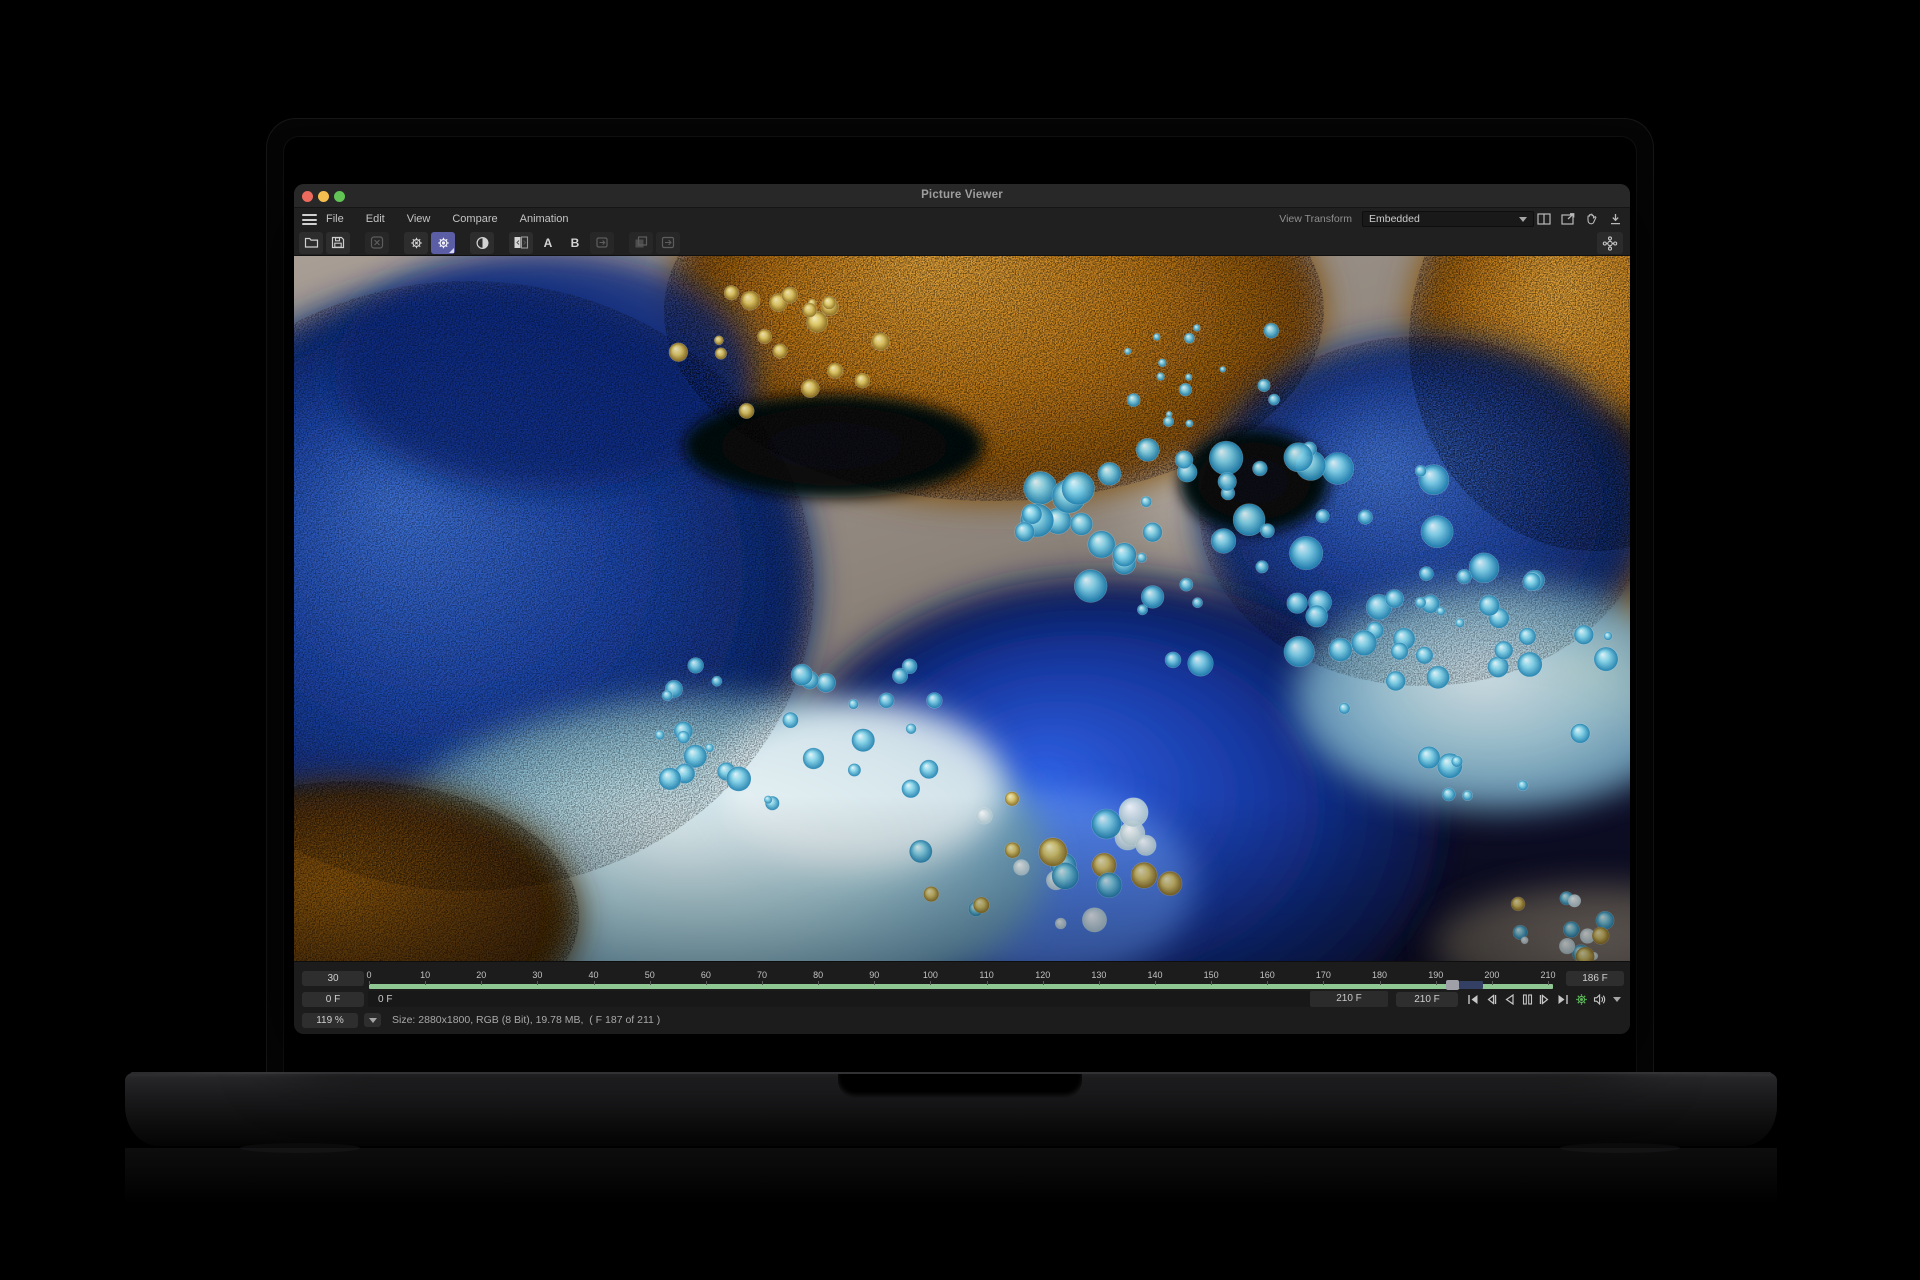  Describe the element at coordinates (372, 1020) in the screenshot. I see `zoom-dropdown-button` at that location.